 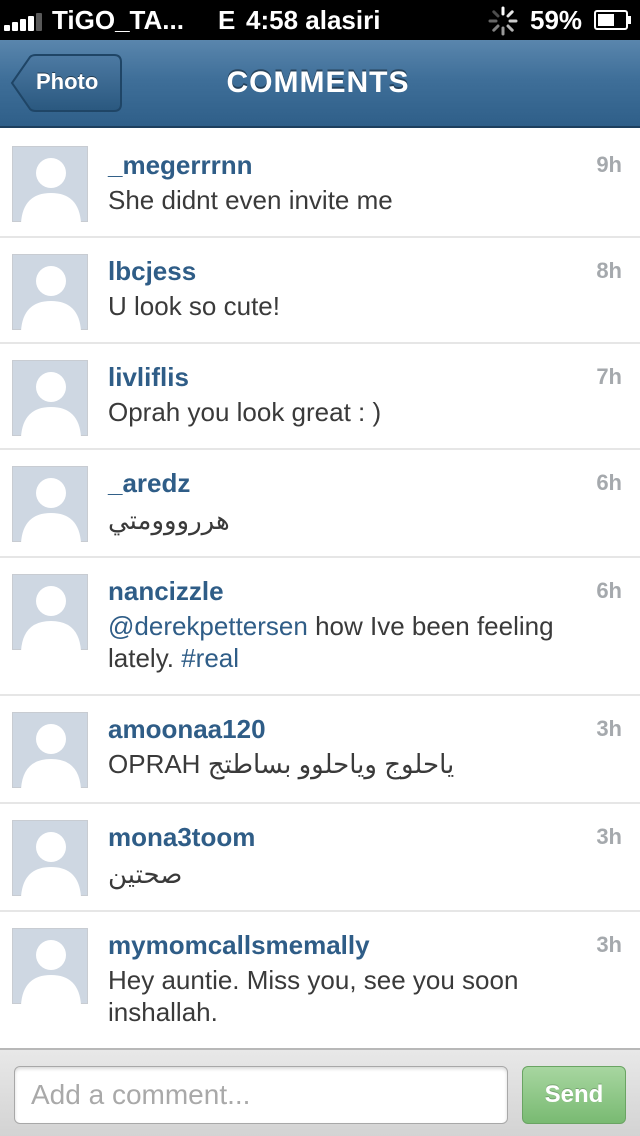 What do you see at coordinates (609, 164) in the screenshot?
I see `comment-time: 9h` at bounding box center [609, 164].